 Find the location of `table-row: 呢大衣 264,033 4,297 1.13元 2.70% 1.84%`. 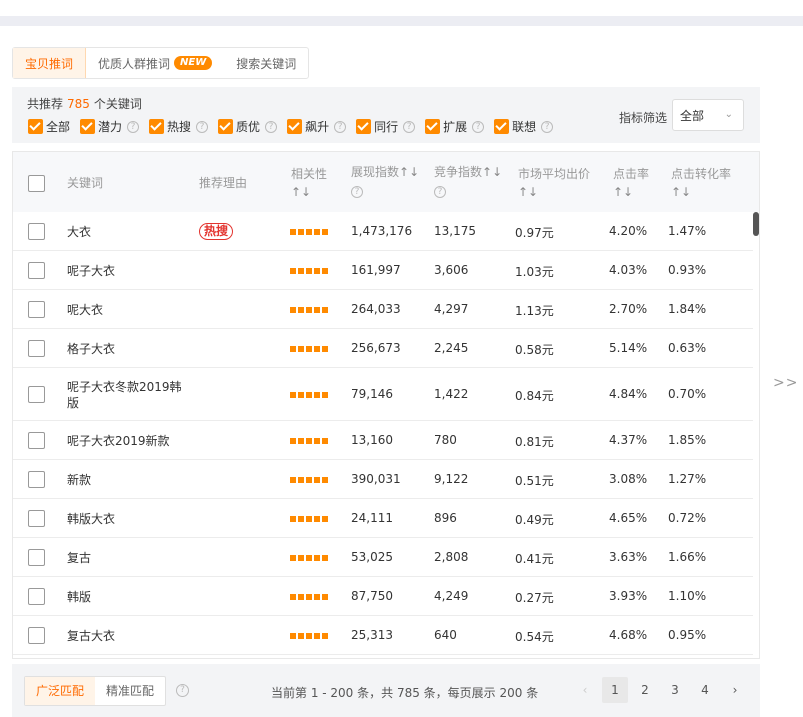

table-row: 呢大衣 264,033 4,297 1.13元 2.70% 1.84% is located at coordinates (383, 309).